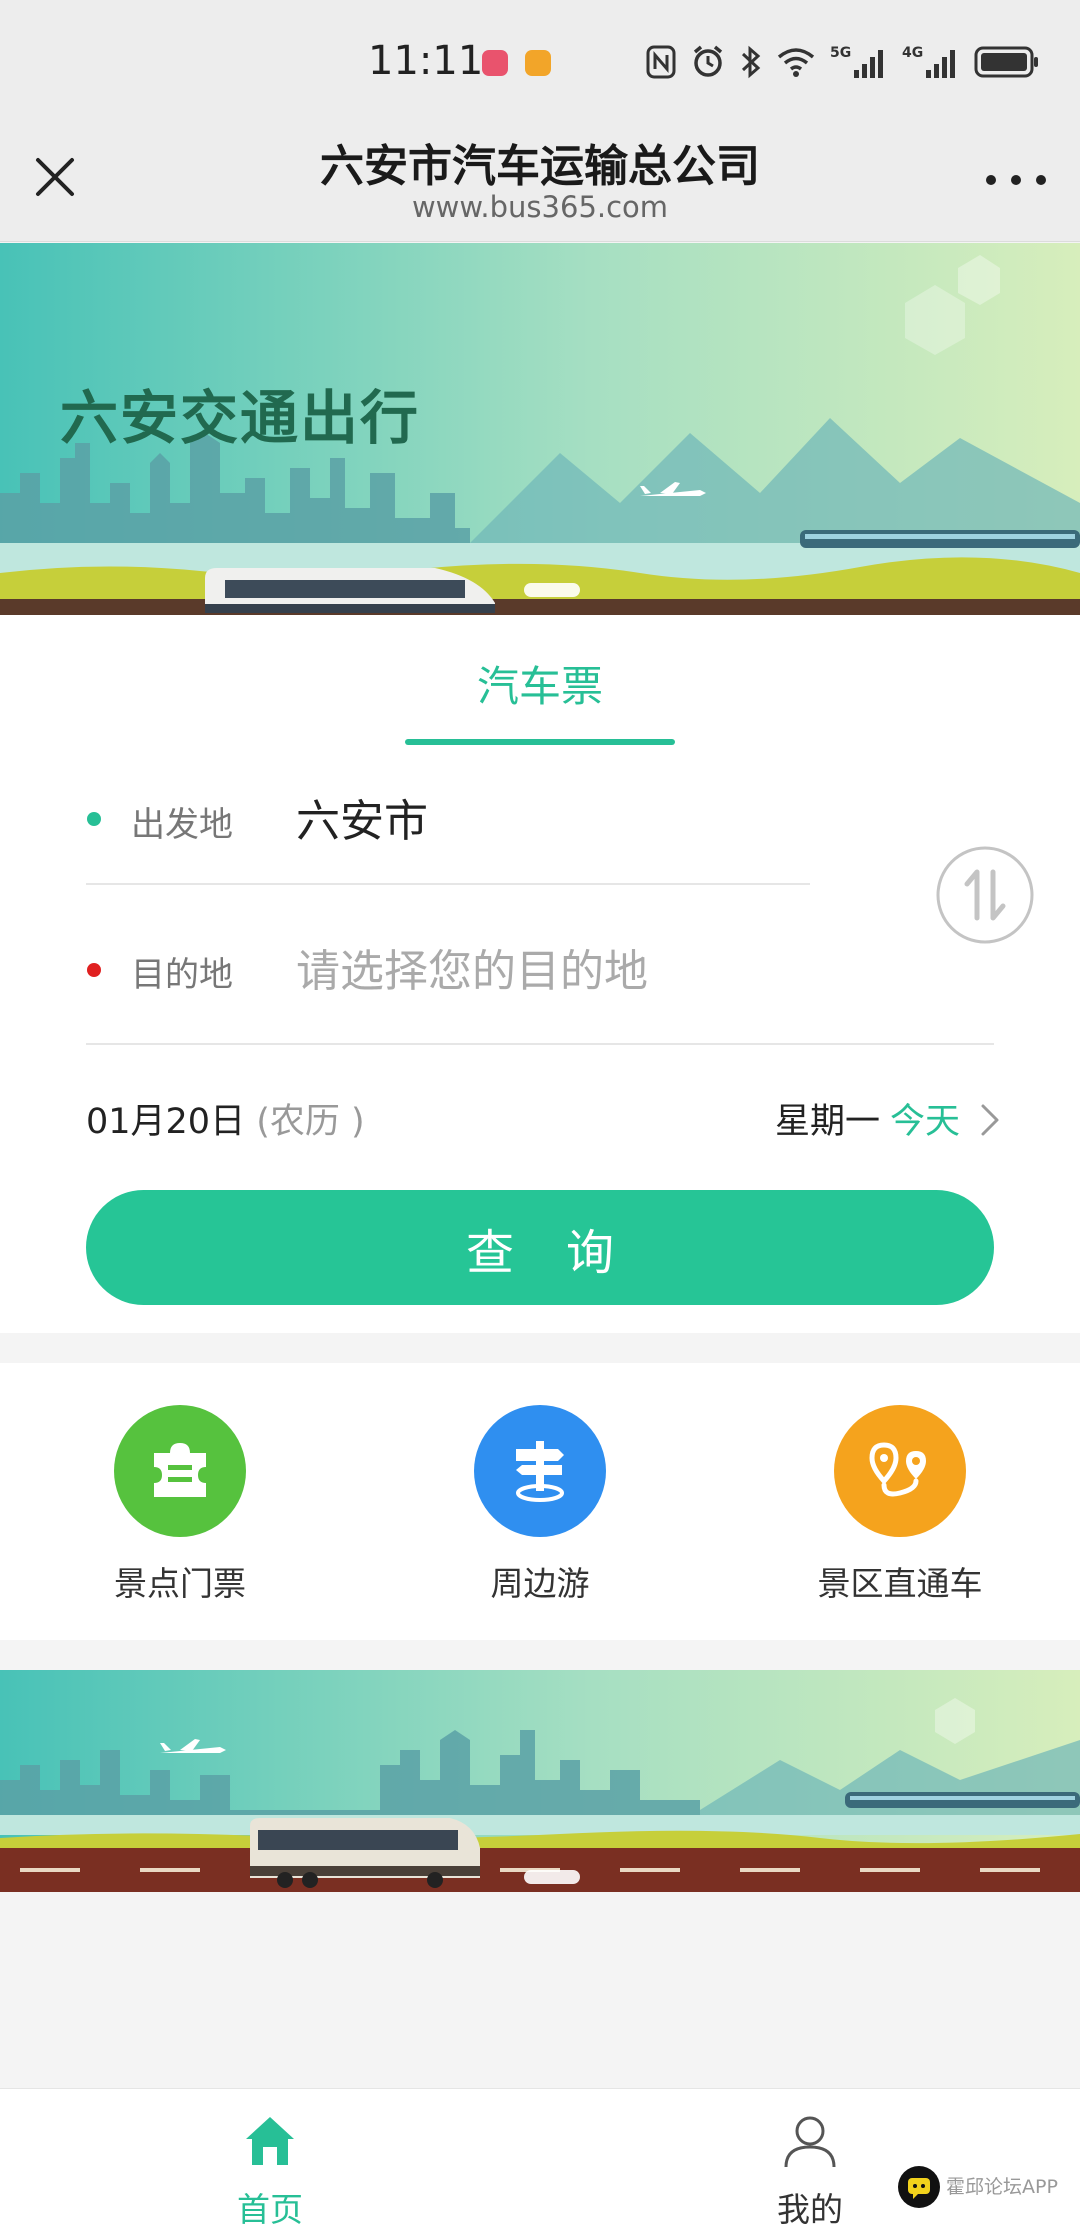  Describe the element at coordinates (900, 1471) in the screenshot. I see `route-pin-icon` at that location.